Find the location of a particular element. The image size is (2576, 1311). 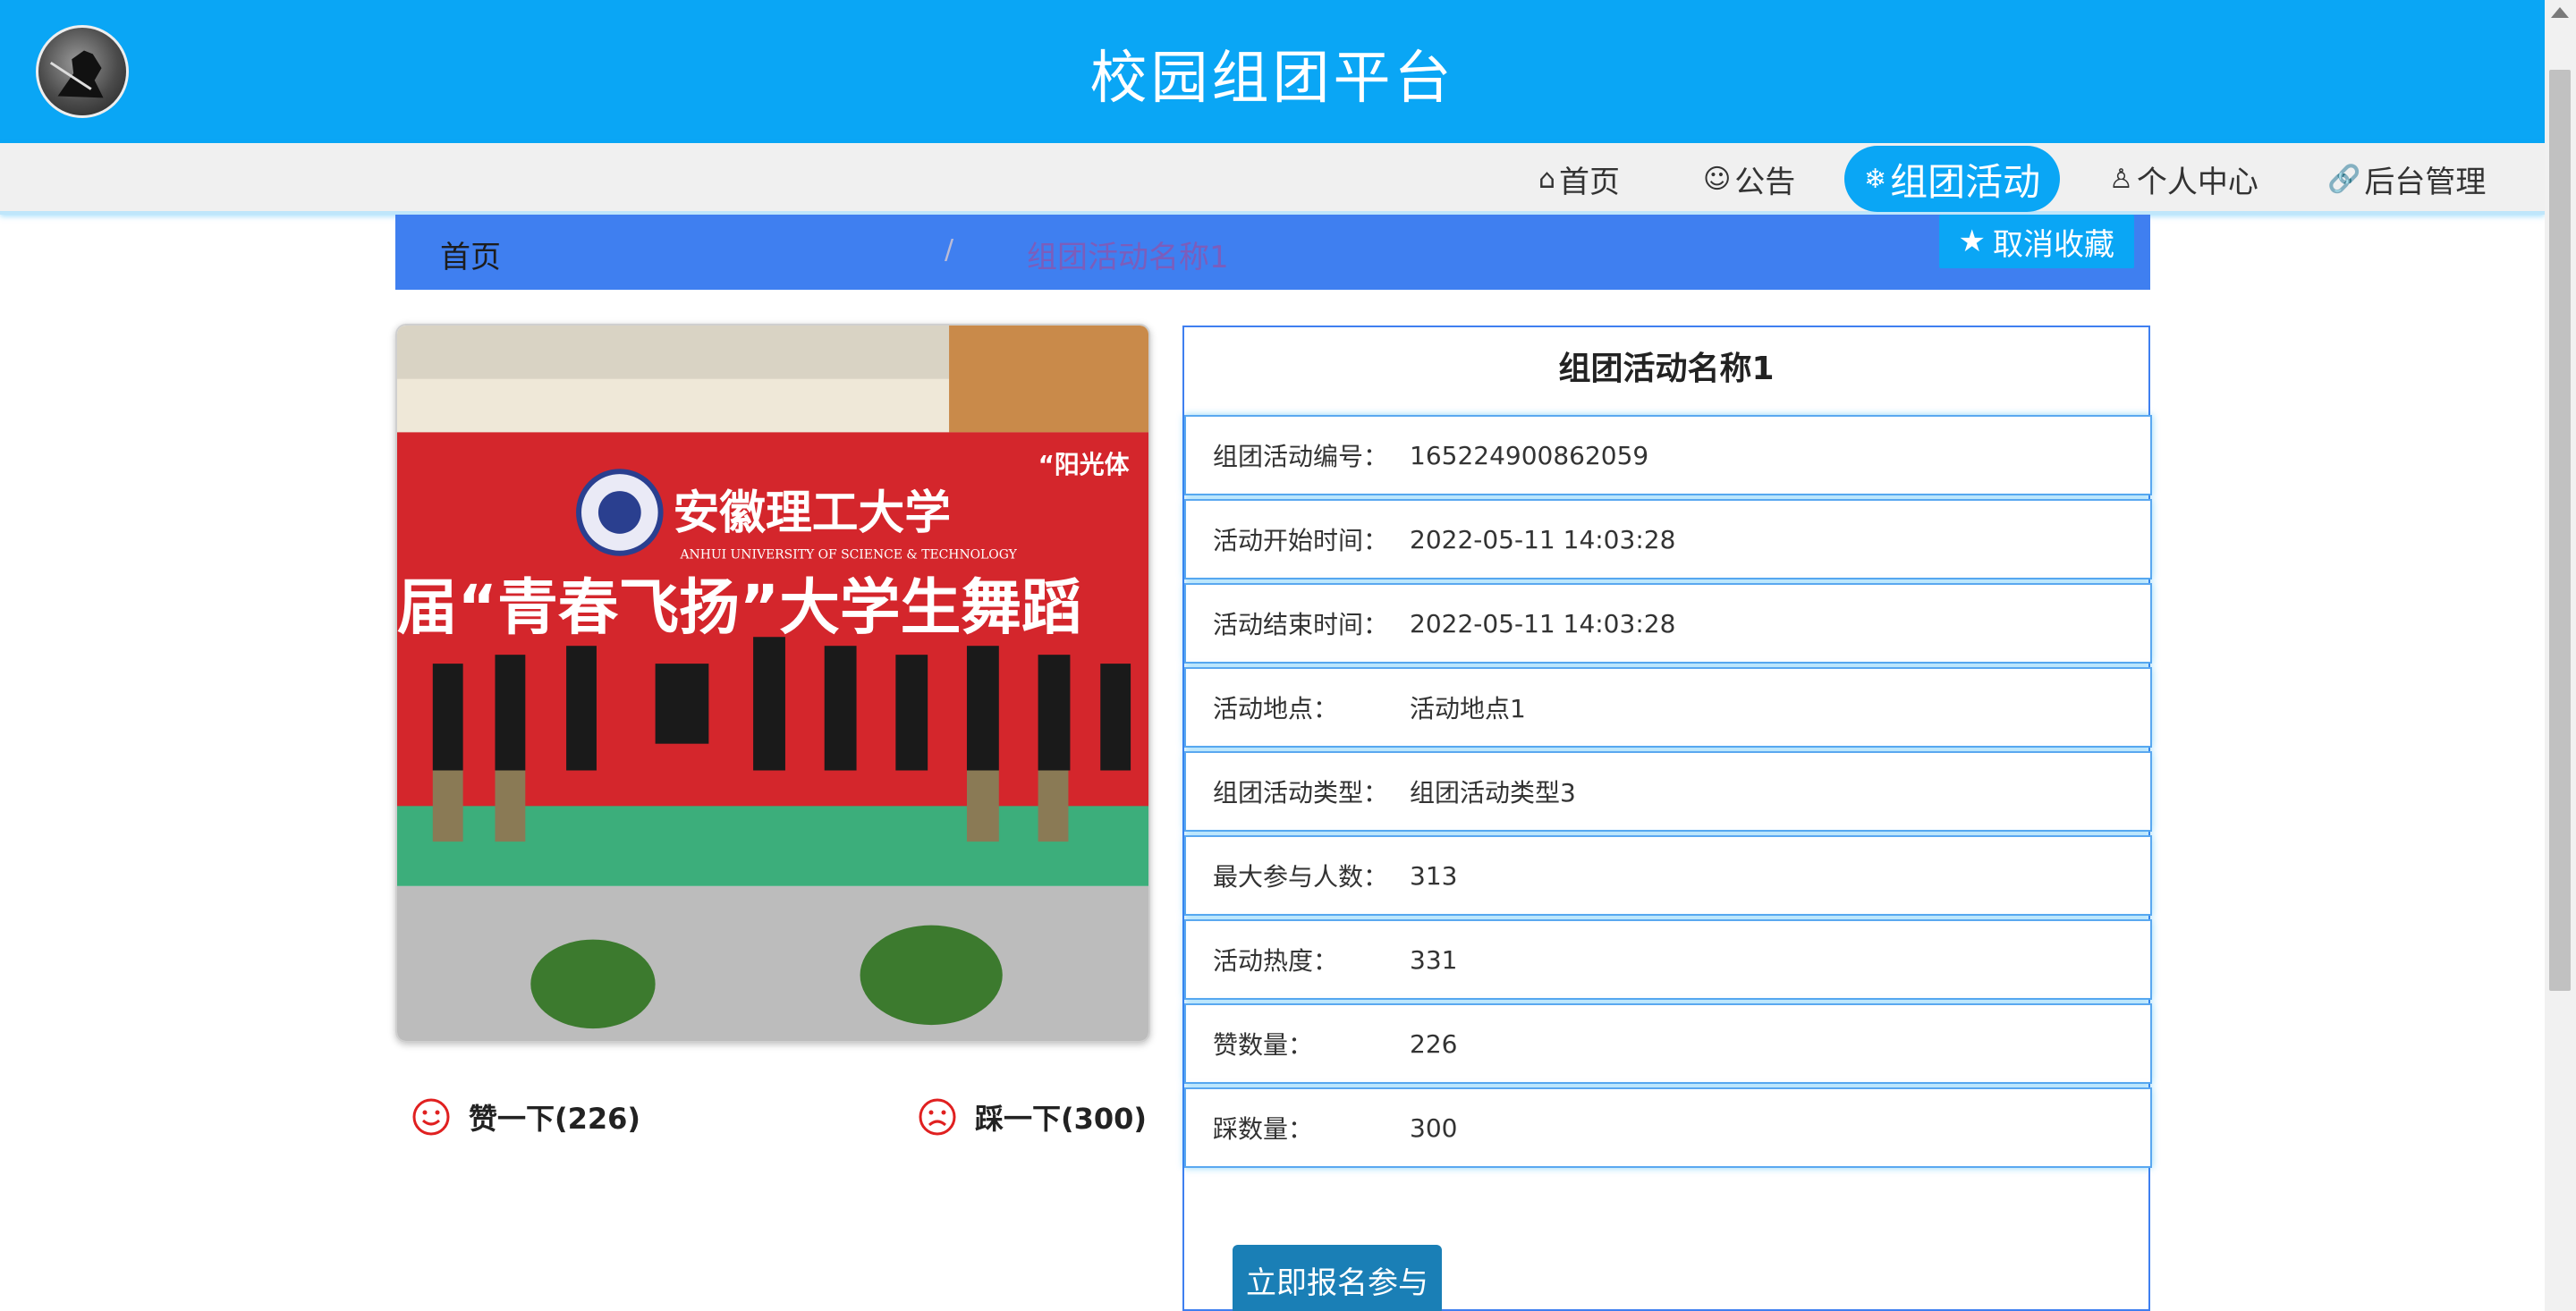

detail-row: 活动结束时间： 2022-05-11 14:03:28 is located at coordinates (1668, 623).